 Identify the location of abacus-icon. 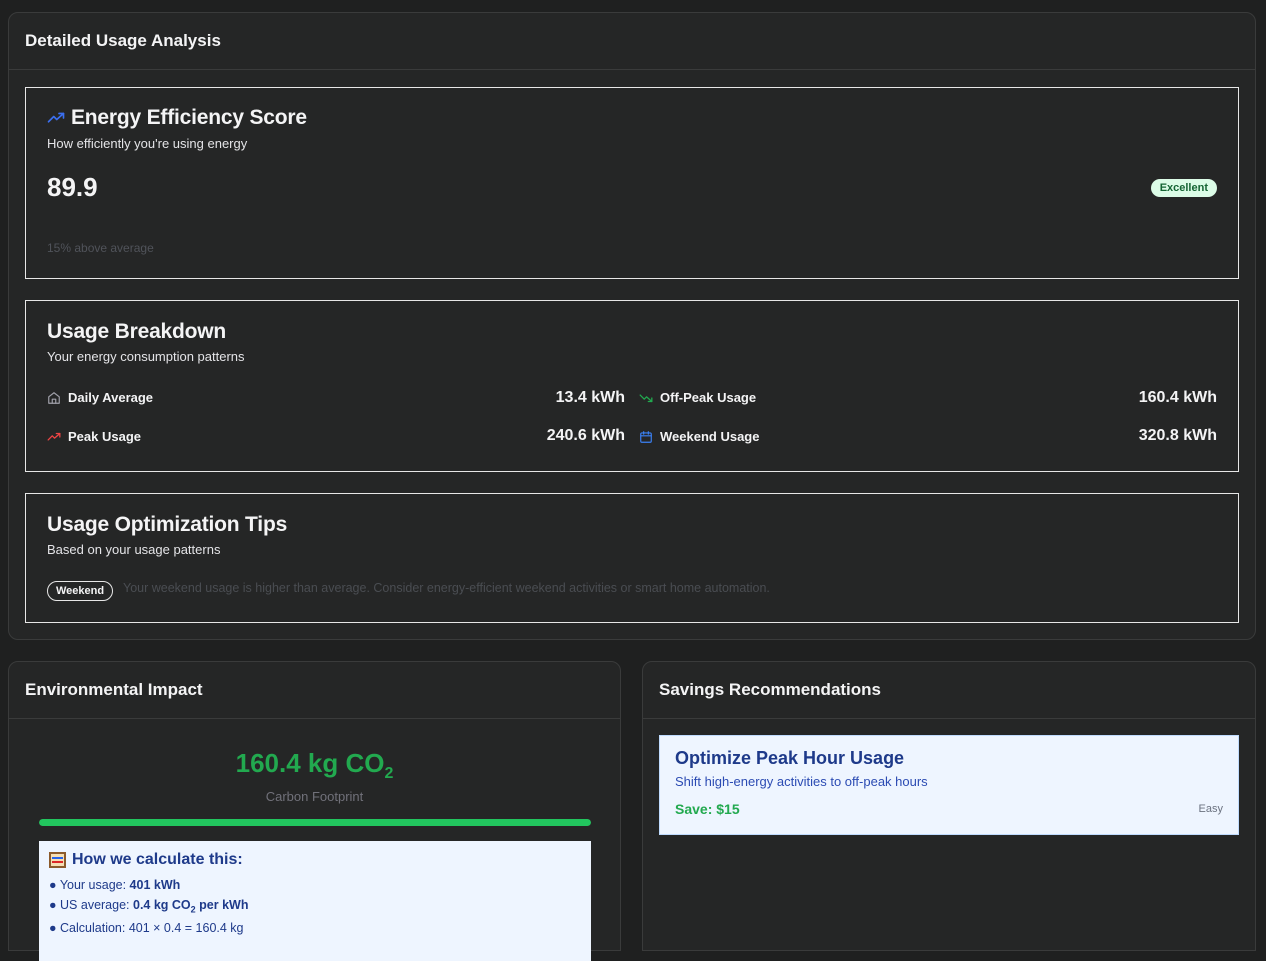
(57, 860).